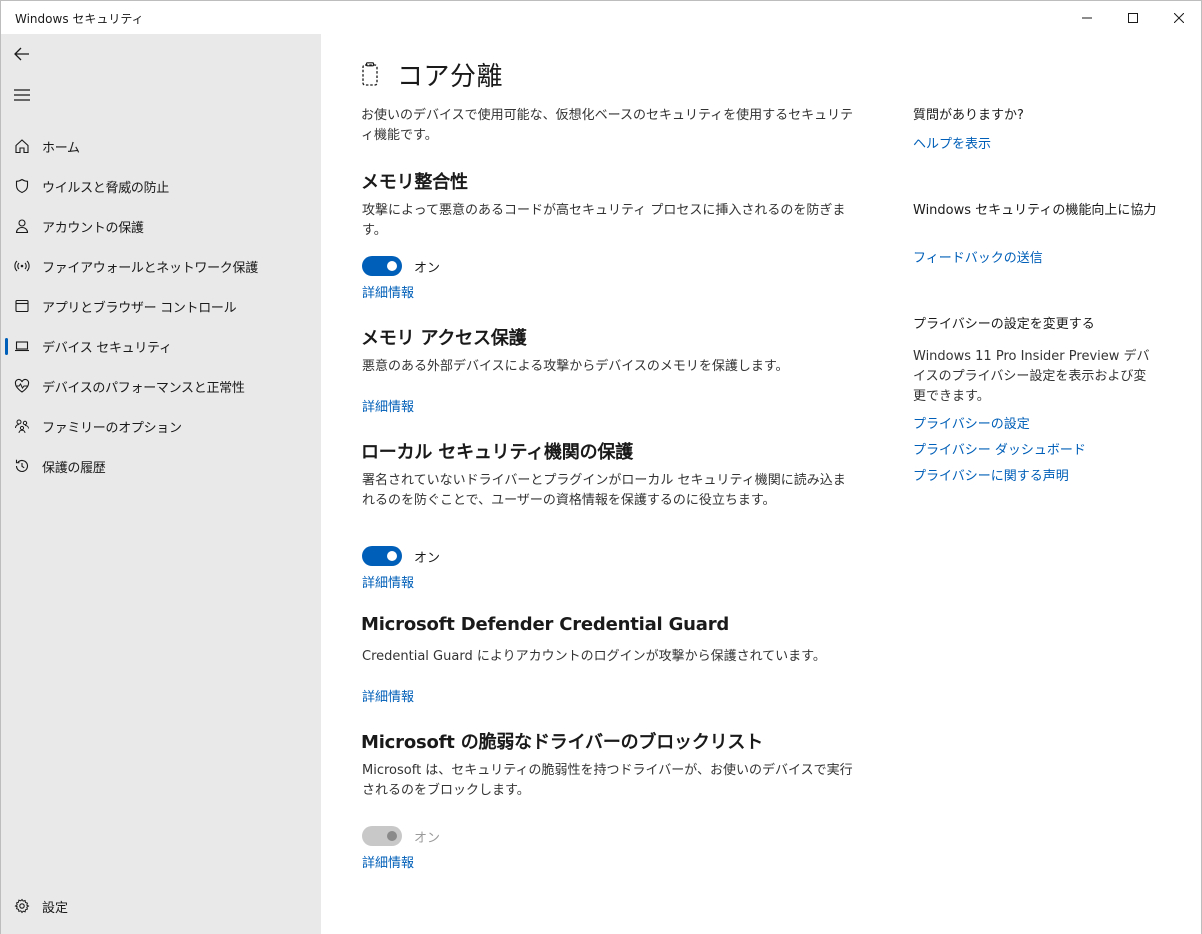  Describe the element at coordinates (388, 861) in the screenshot. I see `driver-blocklist-learn-more-link: 詳細情報` at that location.